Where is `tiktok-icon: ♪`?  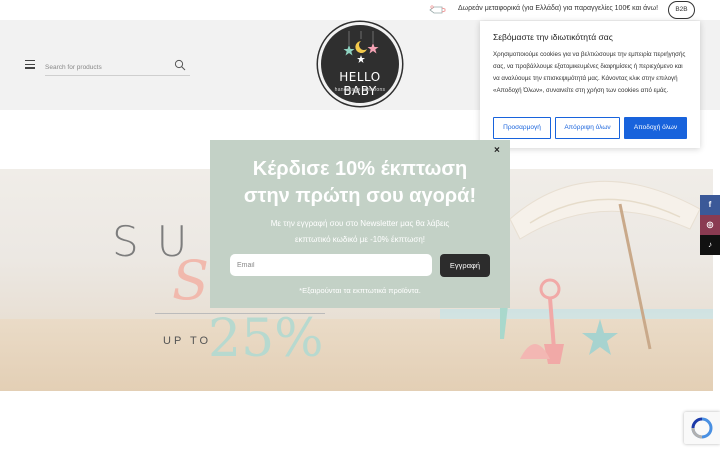
tiktok-icon: ♪ is located at coordinates (710, 245).